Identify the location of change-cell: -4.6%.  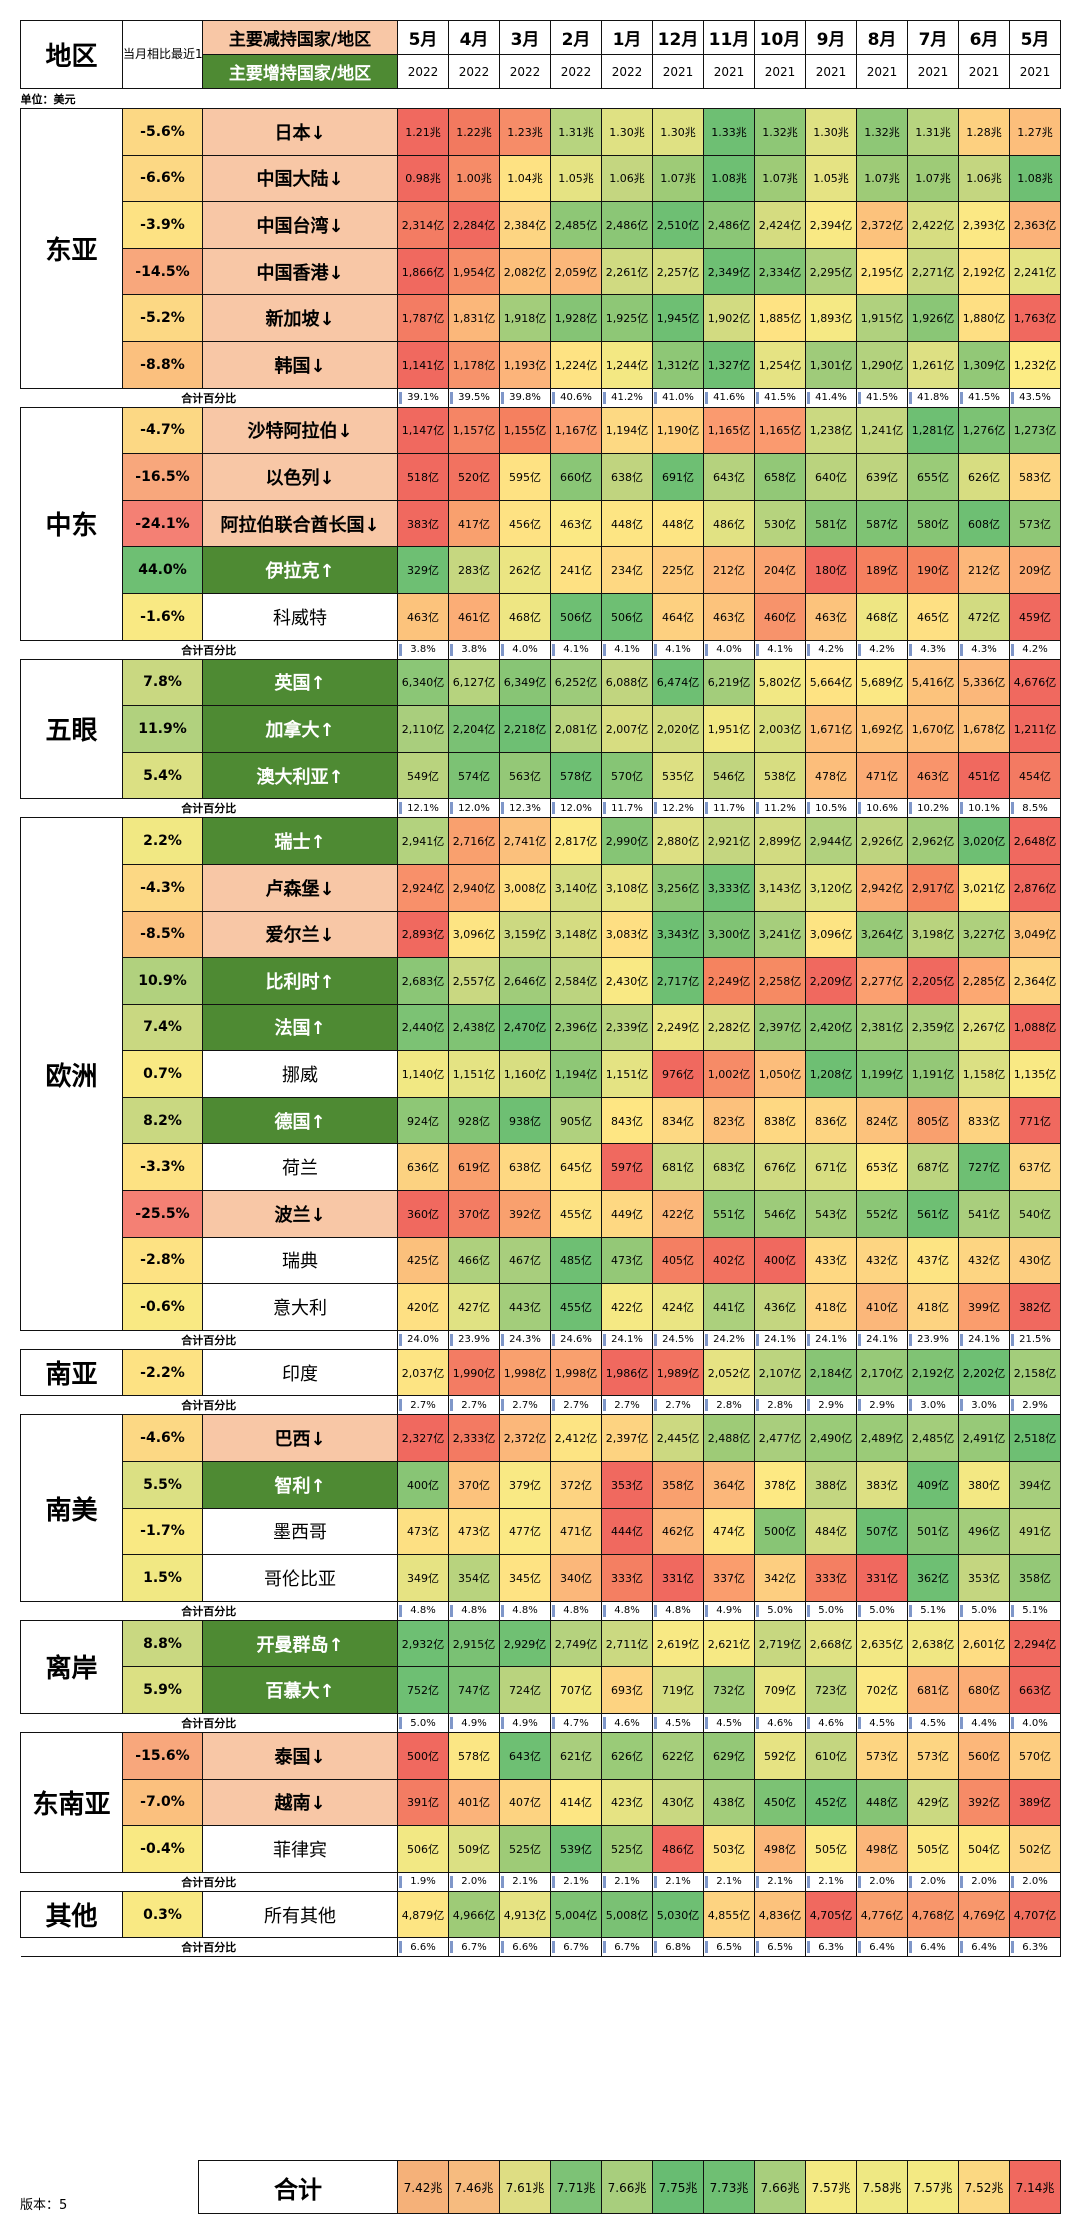
(162, 1438).